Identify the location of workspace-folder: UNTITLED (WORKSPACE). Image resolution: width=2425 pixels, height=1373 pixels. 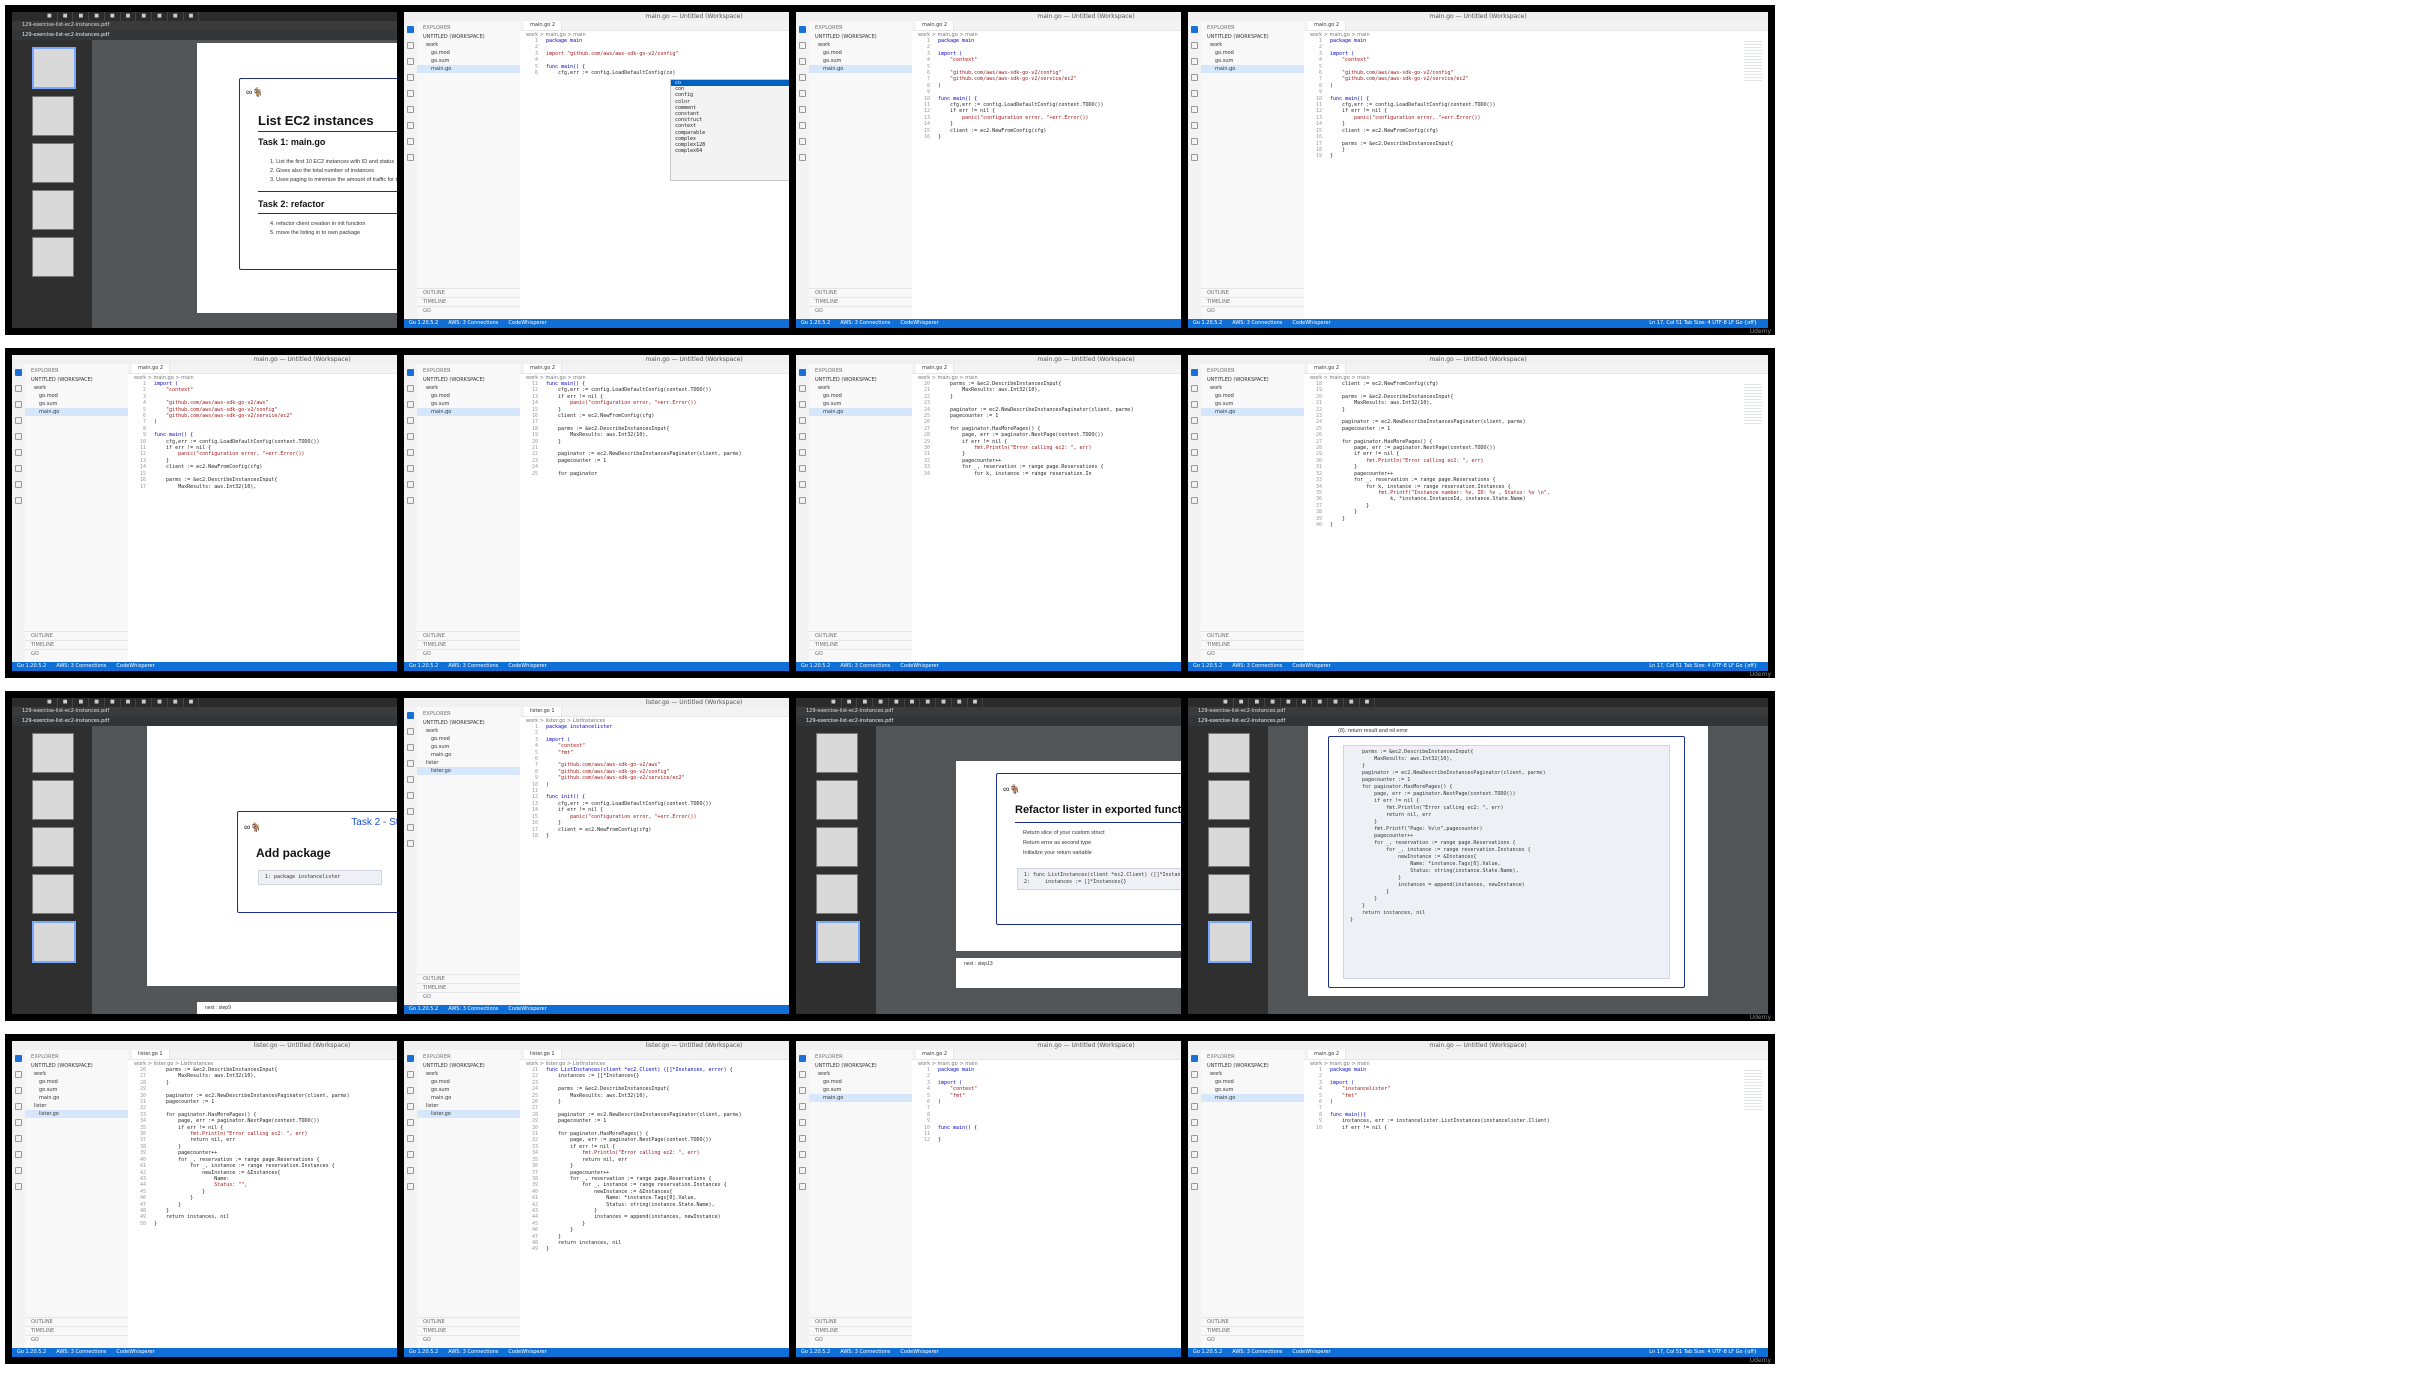
(1252, 380).